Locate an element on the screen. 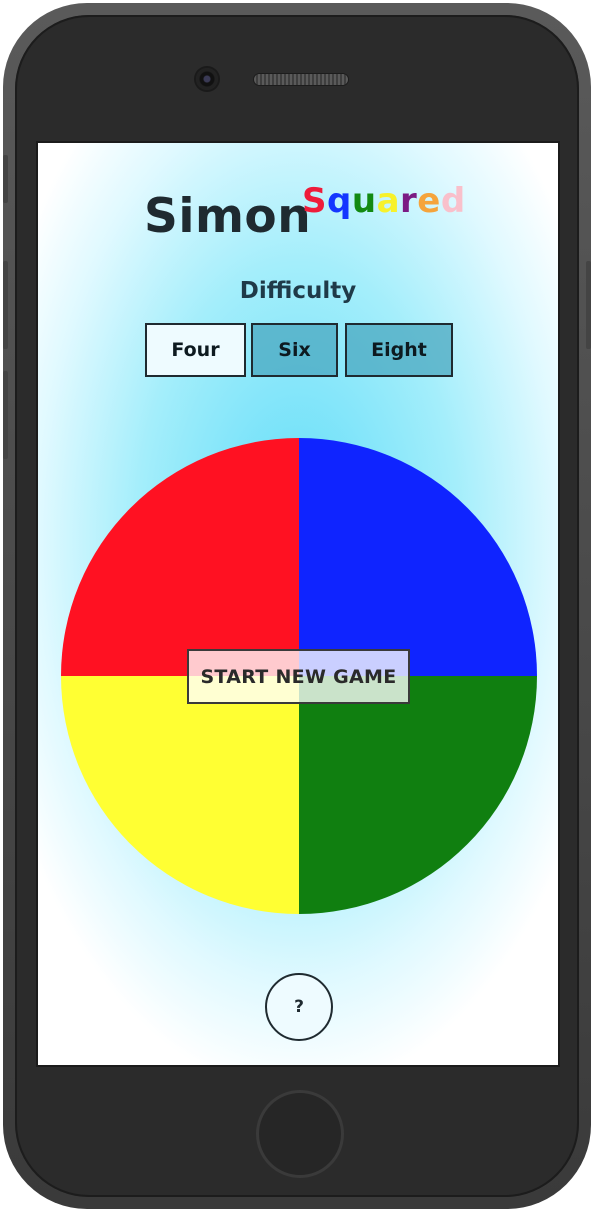  mute-switch is located at coordinates (5, 179).